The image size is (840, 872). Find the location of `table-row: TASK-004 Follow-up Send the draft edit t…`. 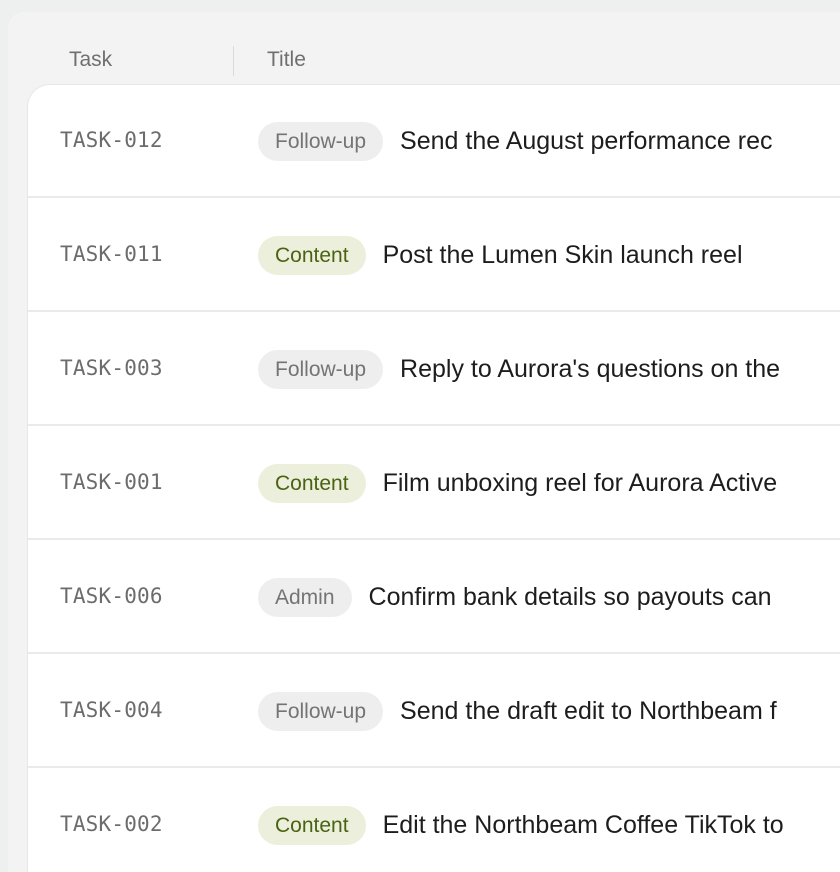

table-row: TASK-004 Follow-up Send the draft edit t… is located at coordinates (434, 711).